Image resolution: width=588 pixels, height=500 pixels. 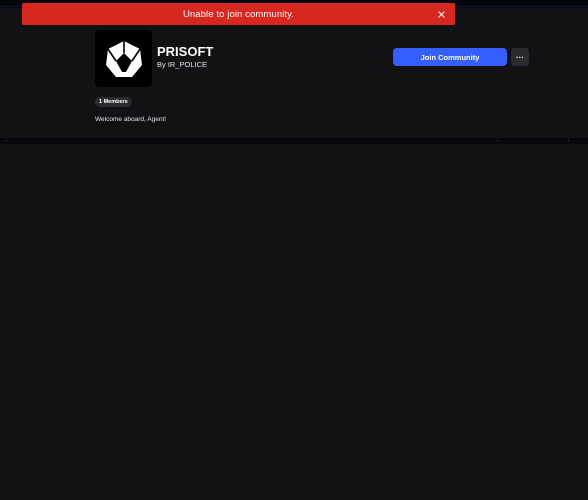 I want to click on error-toast: Unable to join community., so click(x=238, y=14).